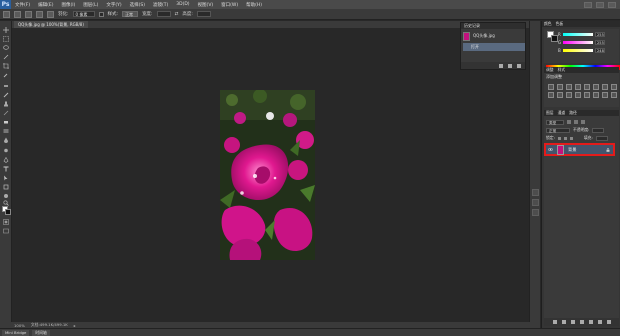  What do you see at coordinates (6, 48) in the screenshot?
I see `lasso-tool-icon` at bounding box center [6, 48].